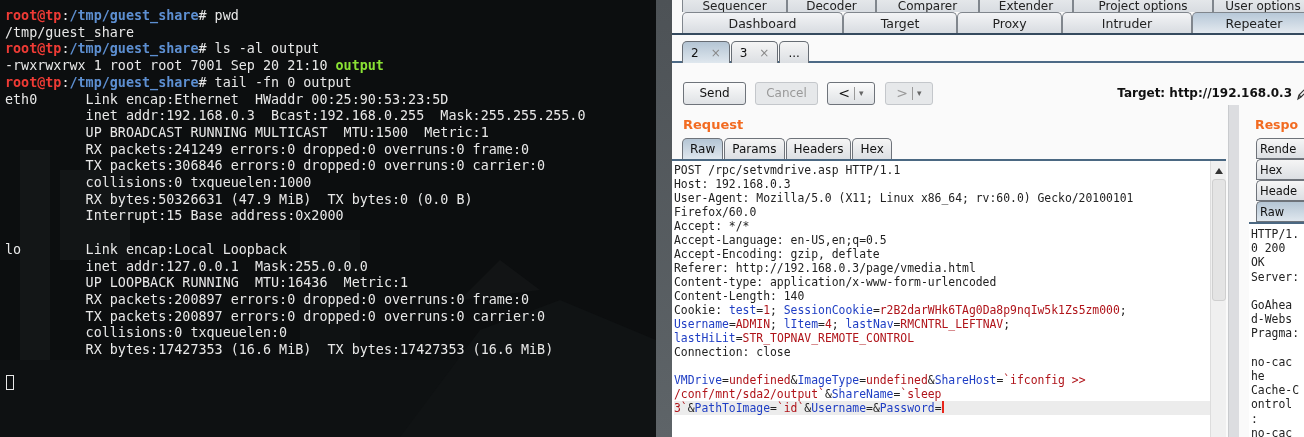 The image size is (1304, 437). Describe the element at coordinates (734, 6) in the screenshot. I see `tool-tab: Sequencer` at that location.